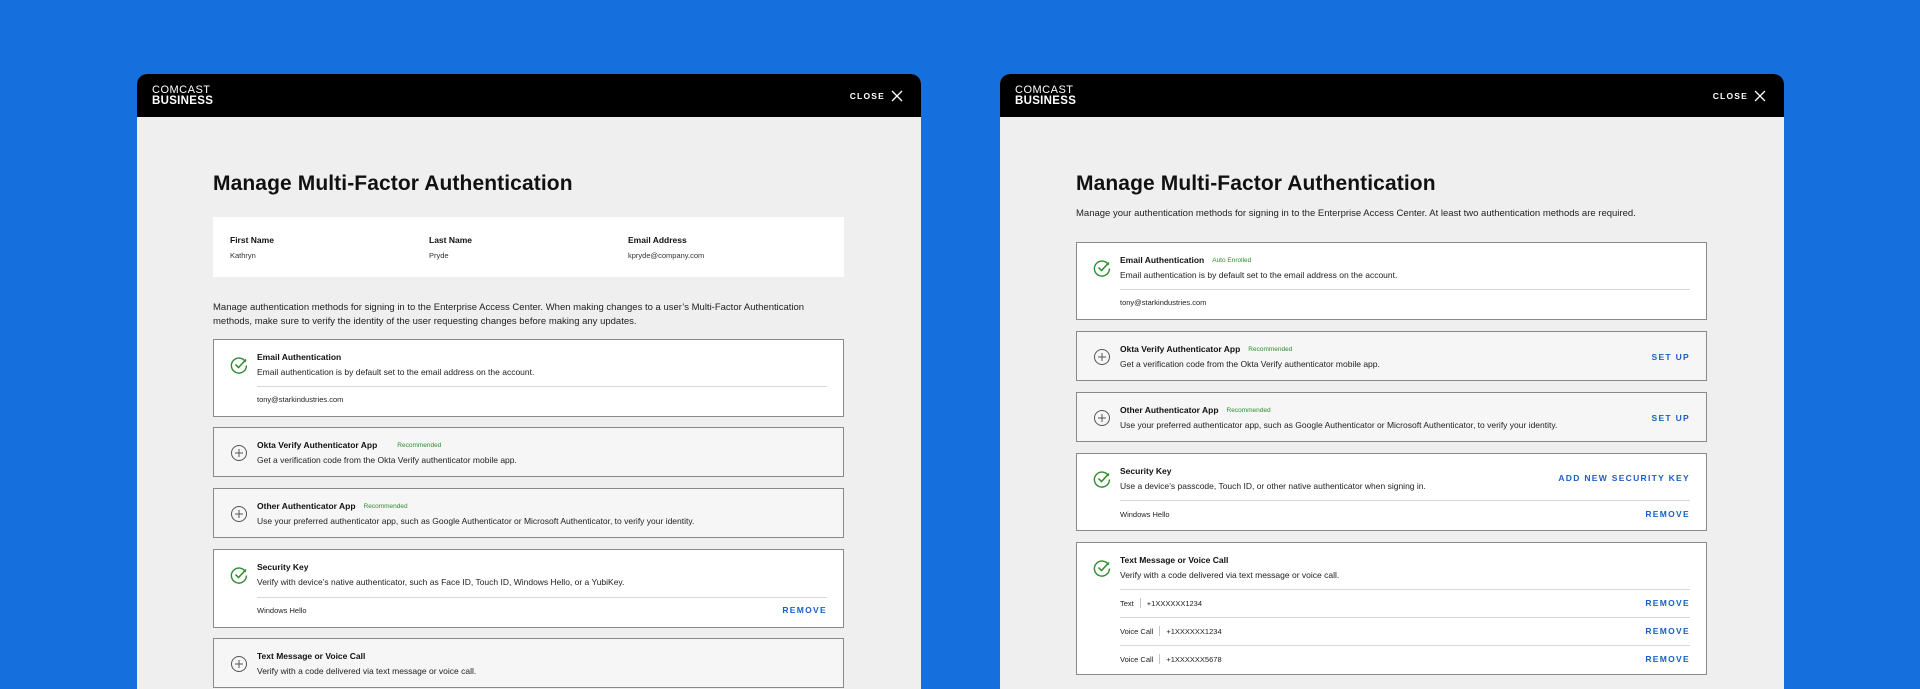 This screenshot has height=689, width=1920. Describe the element at coordinates (243, 255) in the screenshot. I see `first-name-value: Kathryn` at that location.